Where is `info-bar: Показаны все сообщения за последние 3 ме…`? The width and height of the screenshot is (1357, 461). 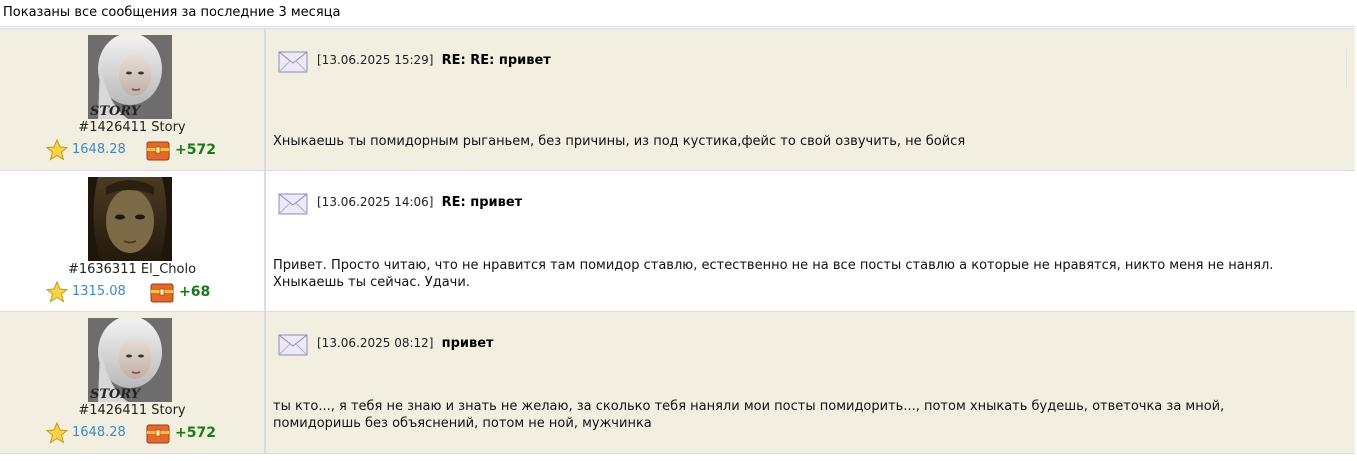
info-bar: Показаны все сообщения за последние 3 ме… is located at coordinates (677, 13).